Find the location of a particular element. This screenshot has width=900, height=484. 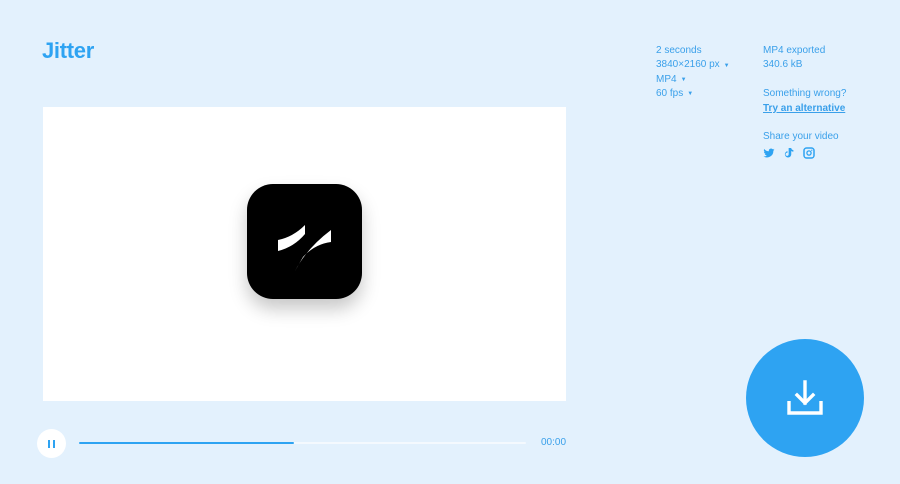

file-size: 340.6 kB is located at coordinates (783, 65).